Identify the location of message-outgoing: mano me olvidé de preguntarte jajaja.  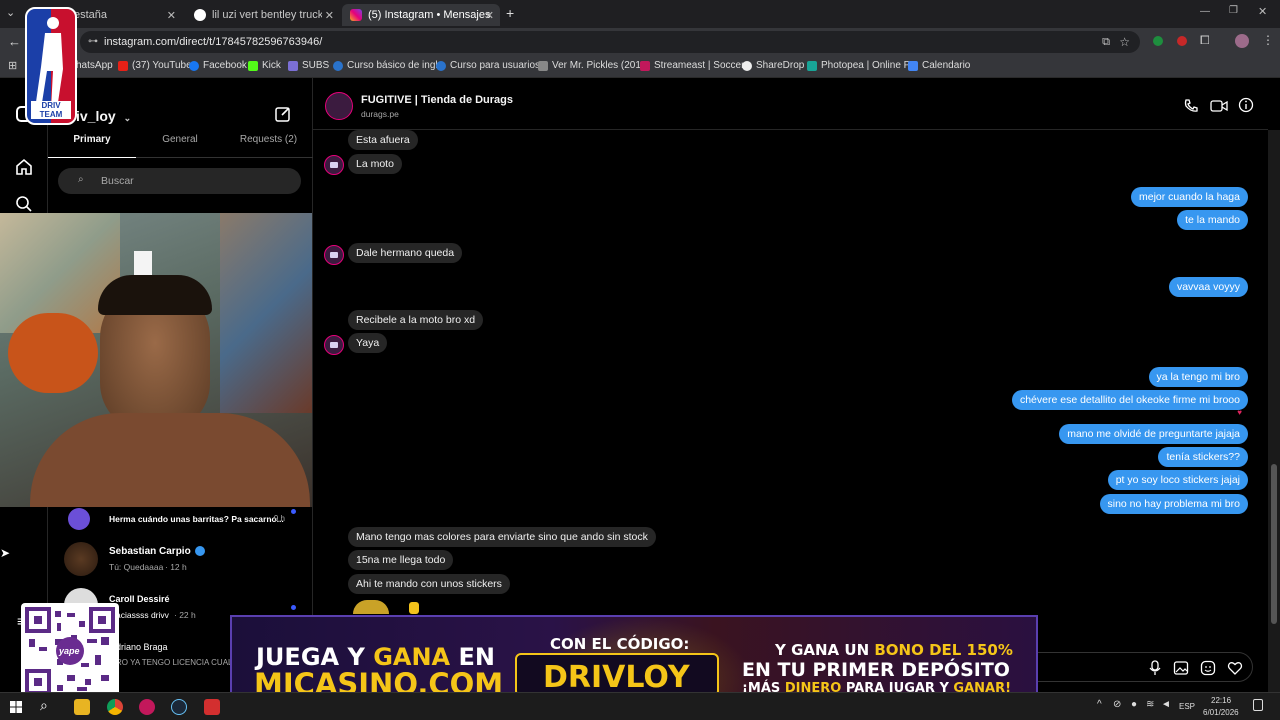
(1153, 434).